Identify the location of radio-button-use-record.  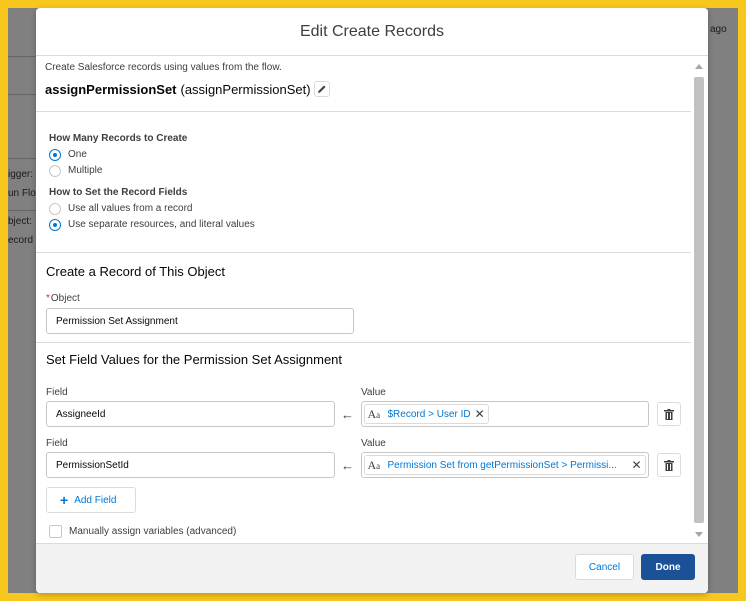
(55, 208).